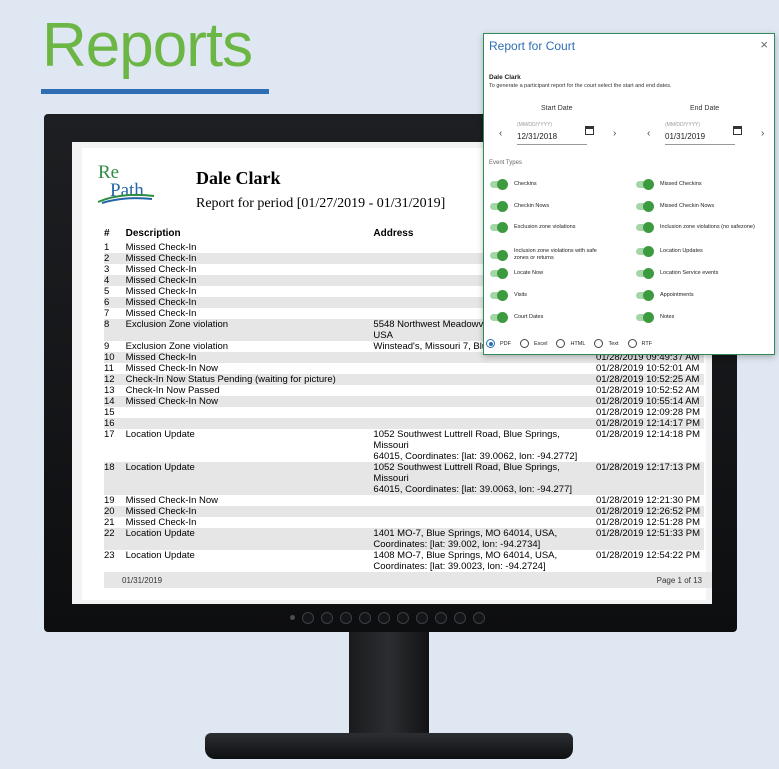 The width and height of the screenshot is (779, 769). I want to click on format-label: HTML, so click(578, 343).